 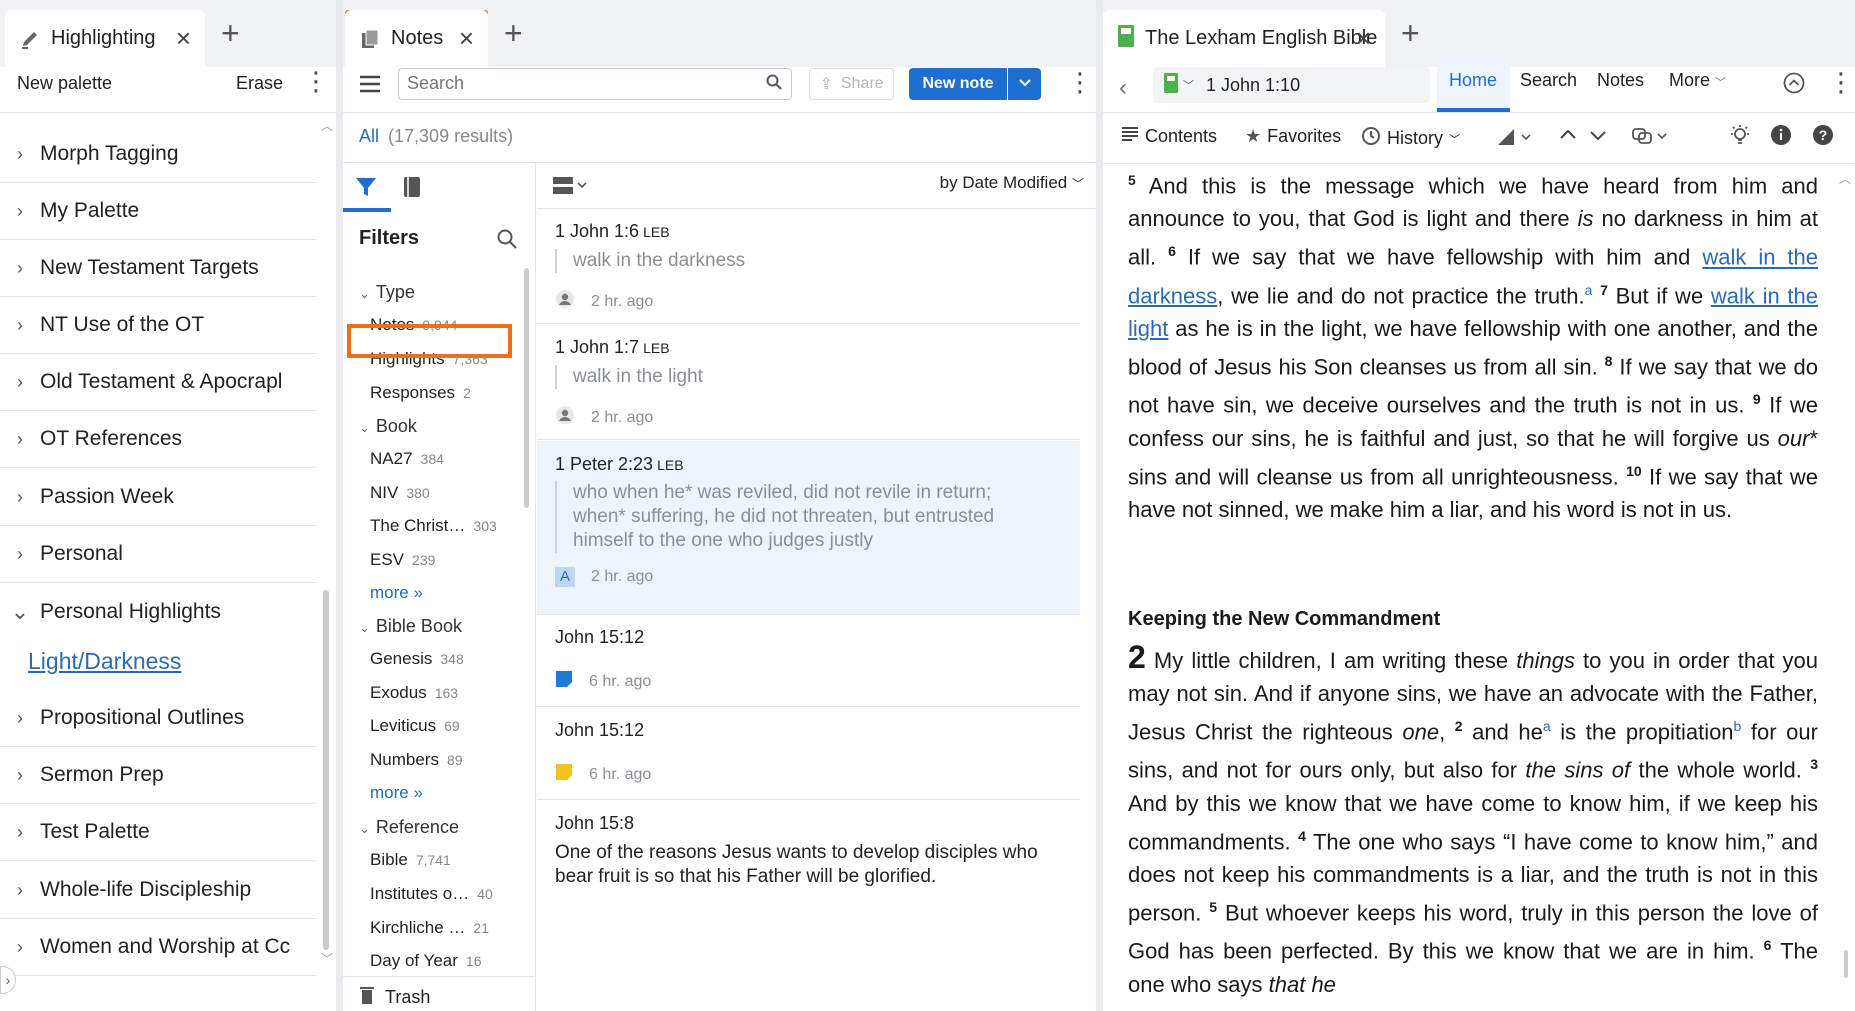 What do you see at coordinates (410, 626) in the screenshot?
I see `filter-group-heading: ⌄ Bible Book` at bounding box center [410, 626].